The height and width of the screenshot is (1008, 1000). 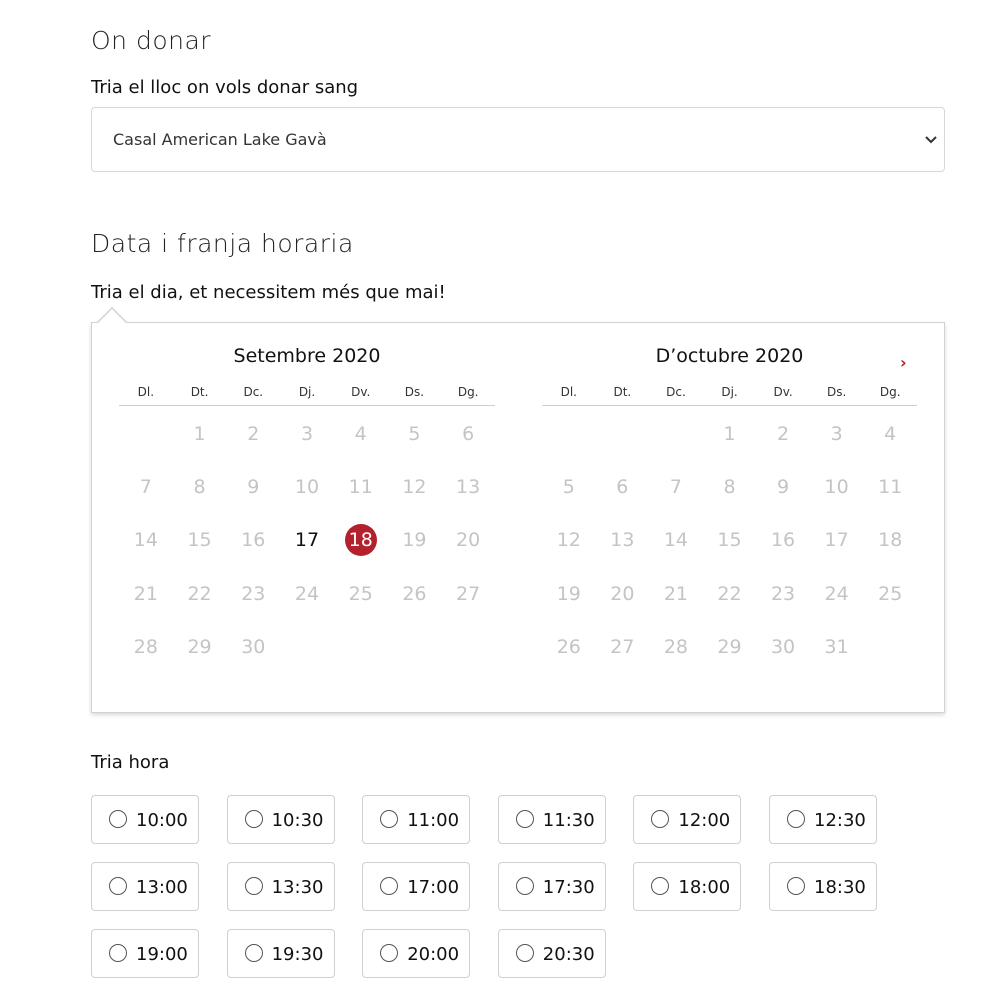 I want to click on selected-day-marker: 18, so click(x=360, y=540).